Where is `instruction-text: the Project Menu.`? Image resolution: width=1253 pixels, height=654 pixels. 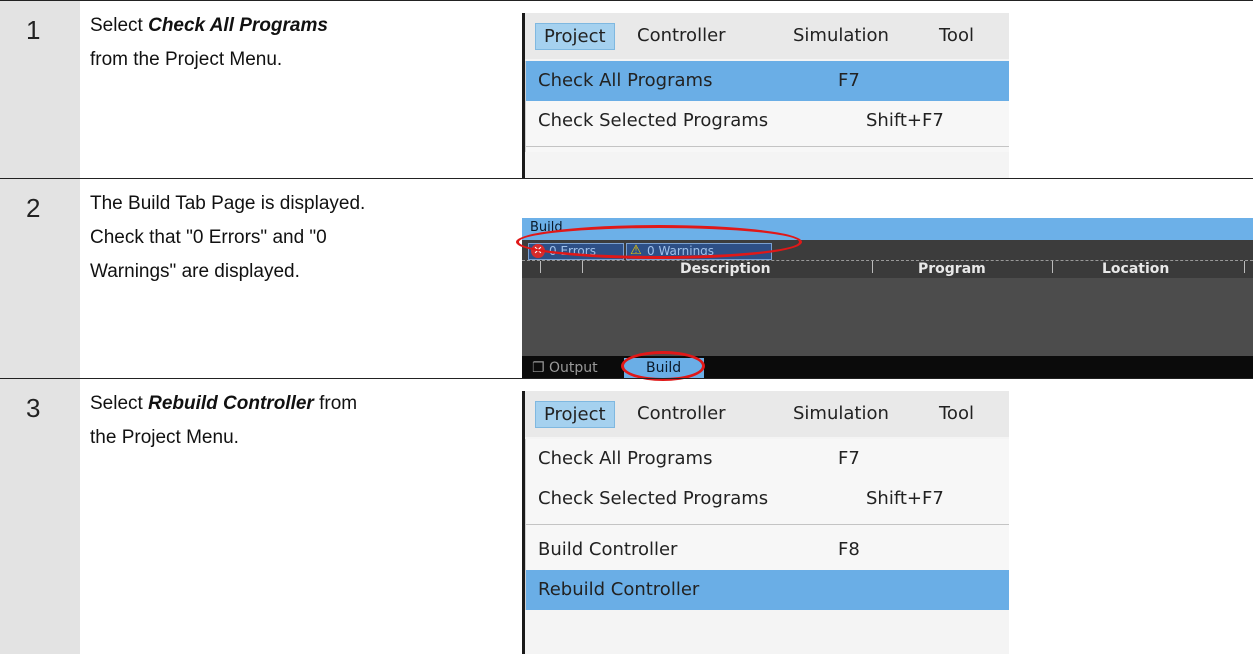 instruction-text: the Project Menu. is located at coordinates (164, 437).